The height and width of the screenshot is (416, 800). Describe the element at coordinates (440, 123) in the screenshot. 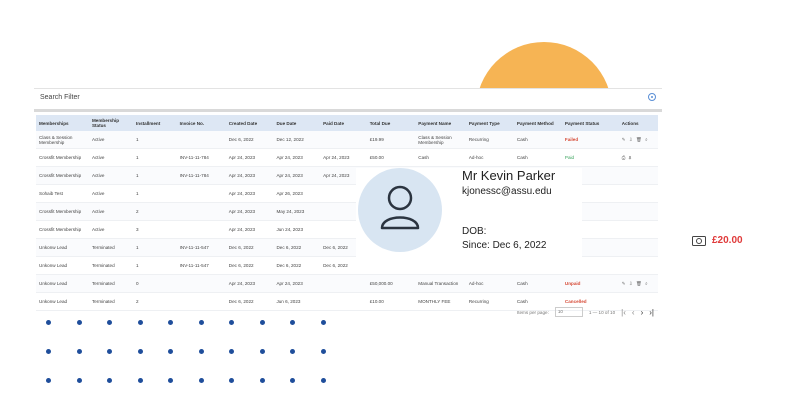

I see `column-header: Payment Name` at that location.